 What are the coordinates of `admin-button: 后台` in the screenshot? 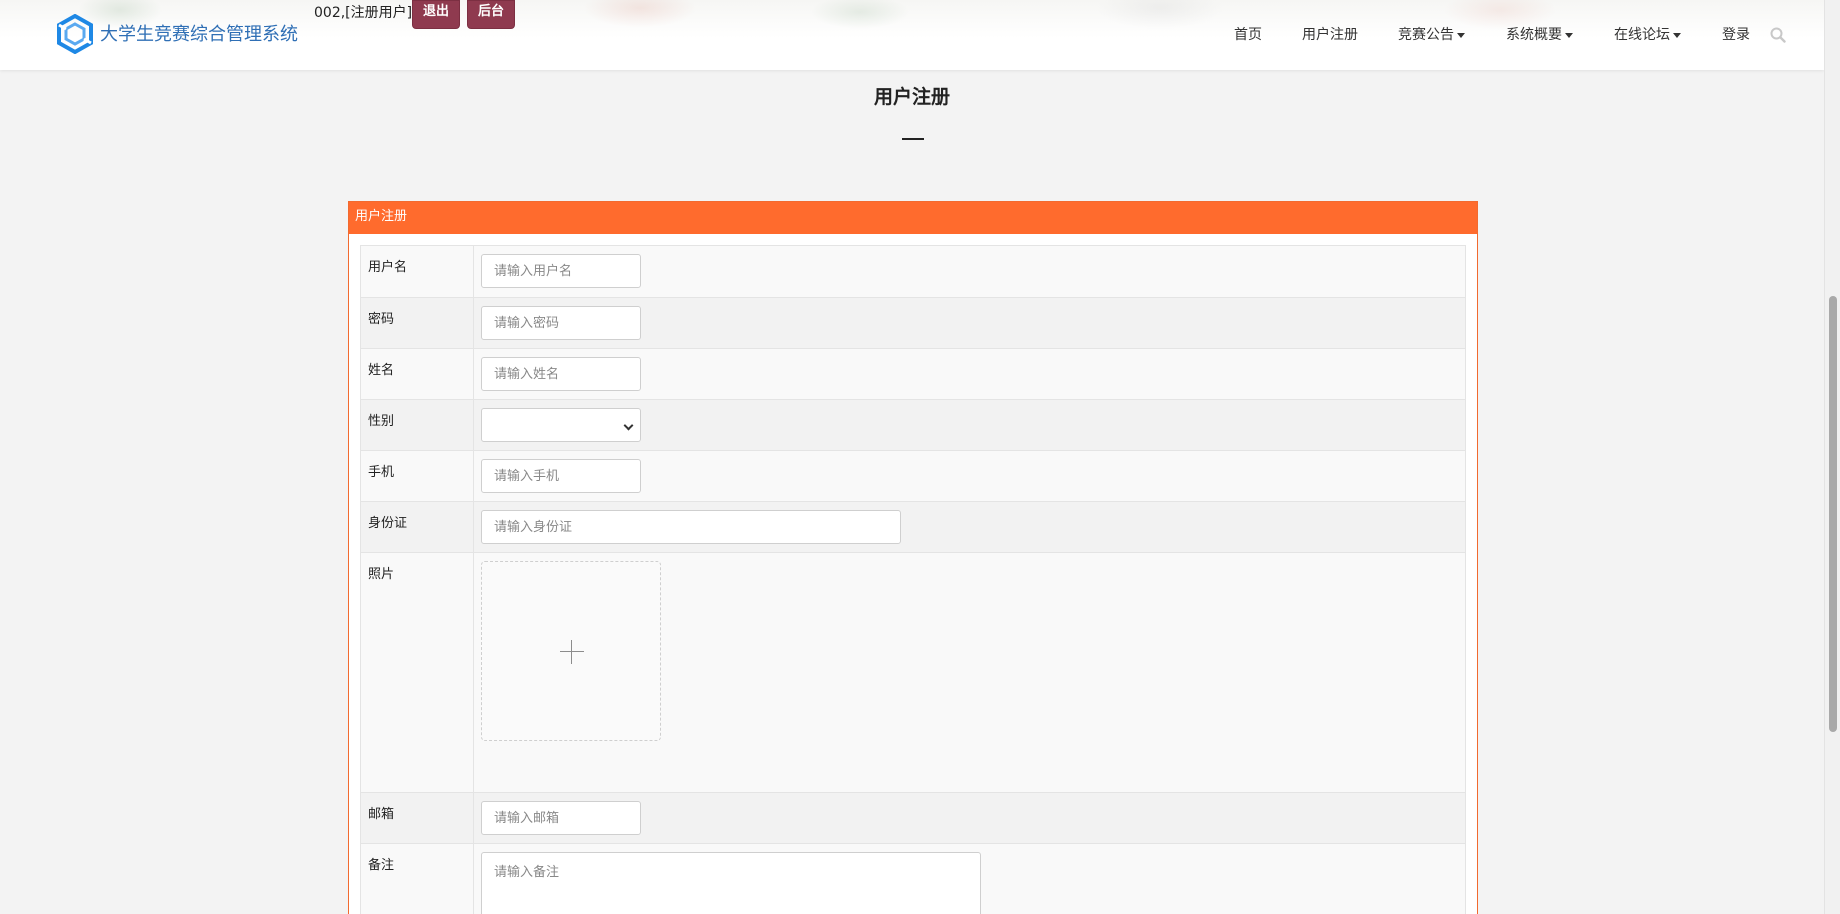 It's located at (491, 14).